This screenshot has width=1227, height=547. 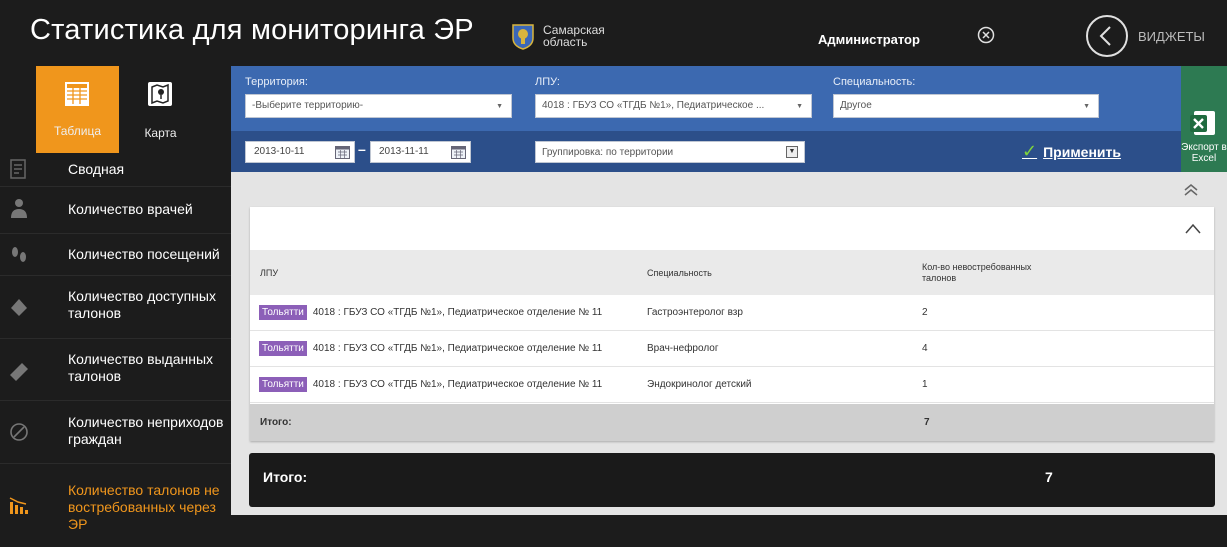 I want to click on grand-total-value: 7, so click(x=1049, y=477).